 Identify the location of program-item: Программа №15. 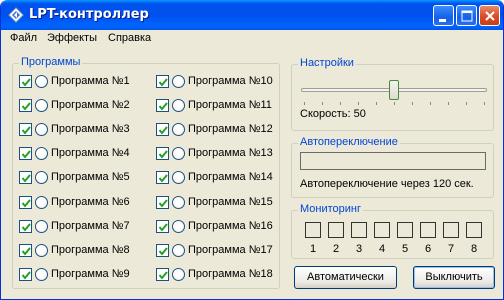
(218, 203).